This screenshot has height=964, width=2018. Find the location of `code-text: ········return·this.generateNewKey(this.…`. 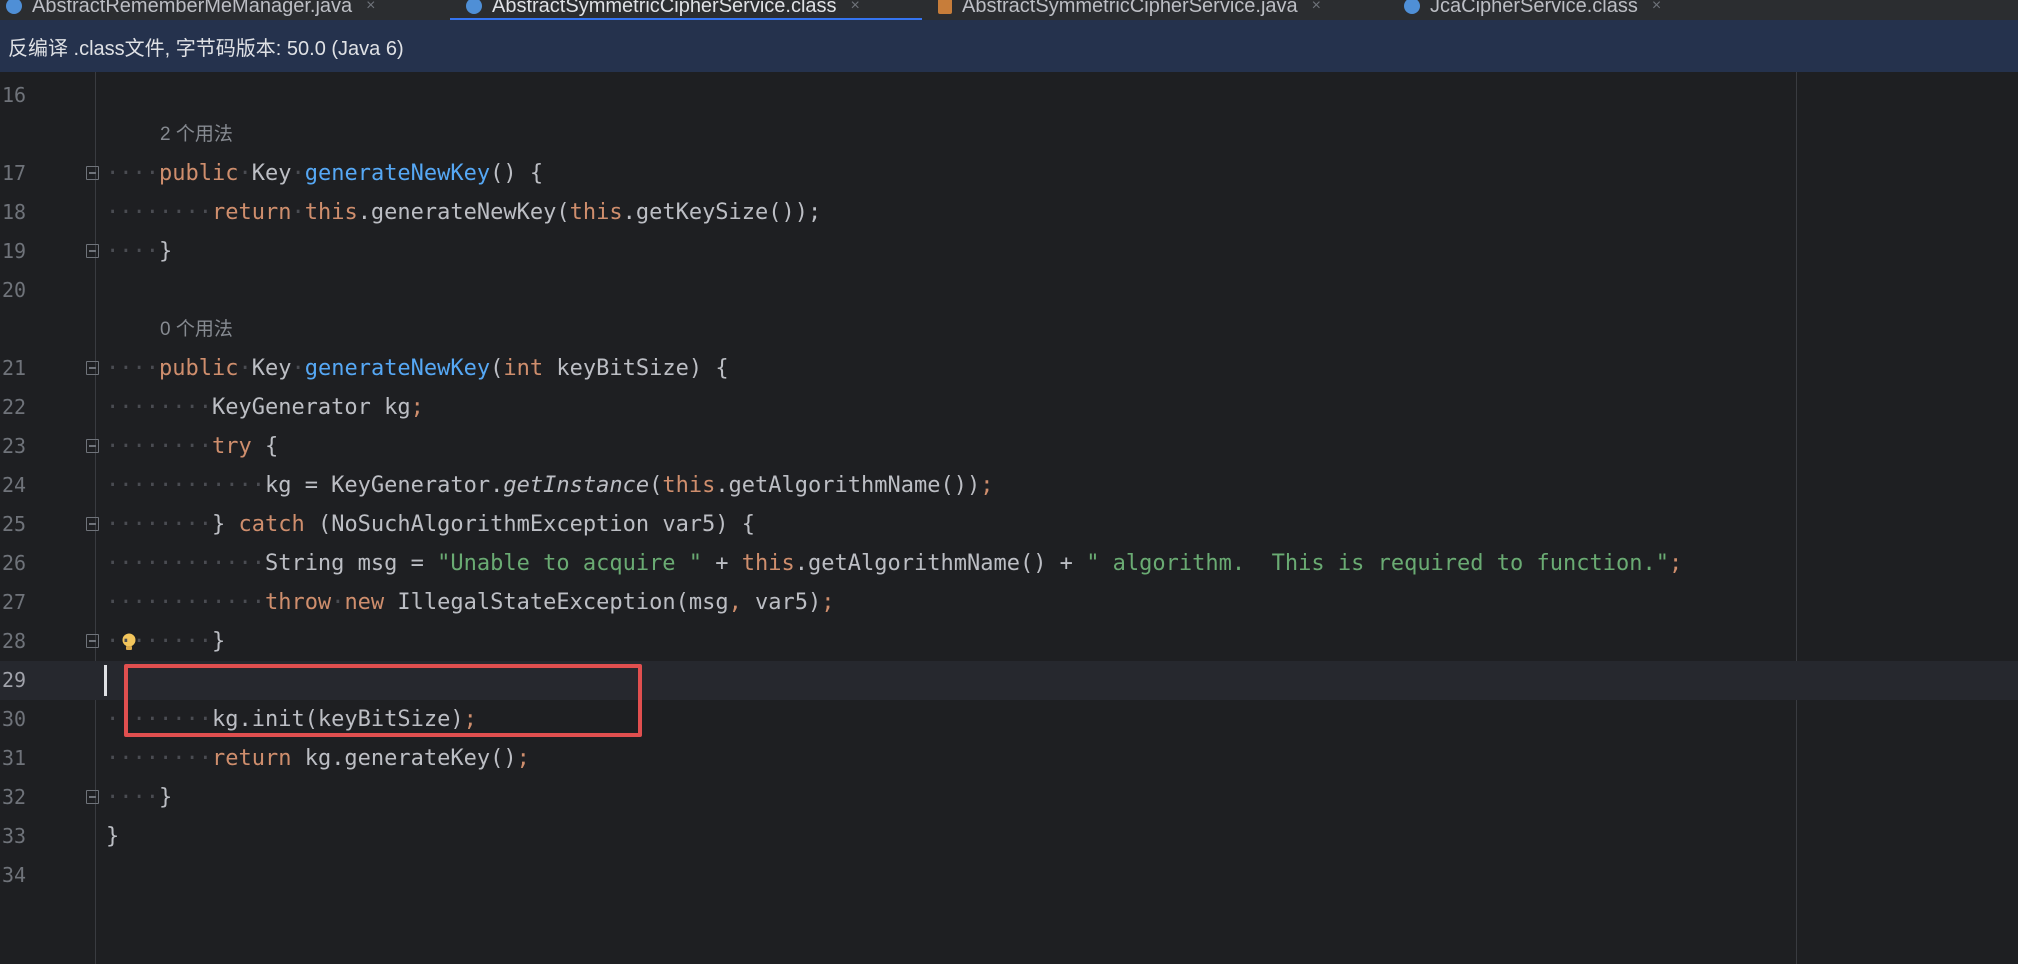

code-text: ········return·this.generateNewKey(this.… is located at coordinates (464, 212).